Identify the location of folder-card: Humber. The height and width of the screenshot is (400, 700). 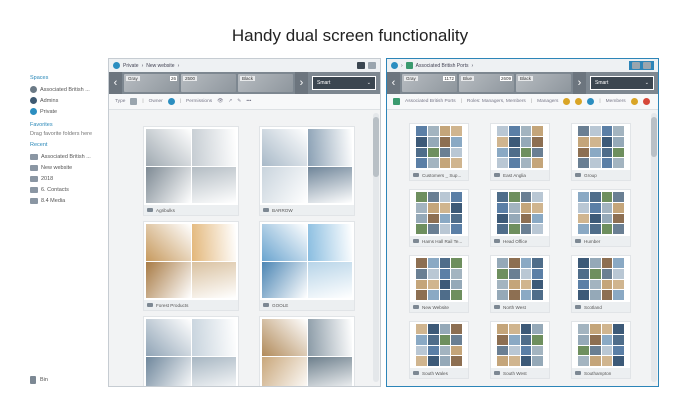
(601, 218).